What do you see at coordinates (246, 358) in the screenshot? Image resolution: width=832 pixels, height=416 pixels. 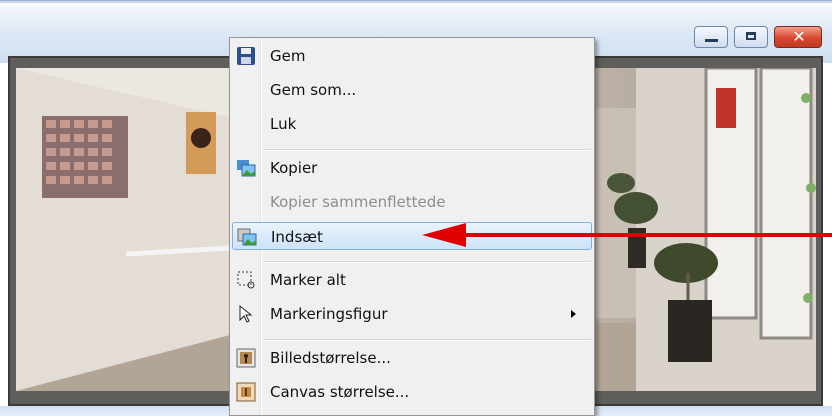 I see `image-size-icon` at bounding box center [246, 358].